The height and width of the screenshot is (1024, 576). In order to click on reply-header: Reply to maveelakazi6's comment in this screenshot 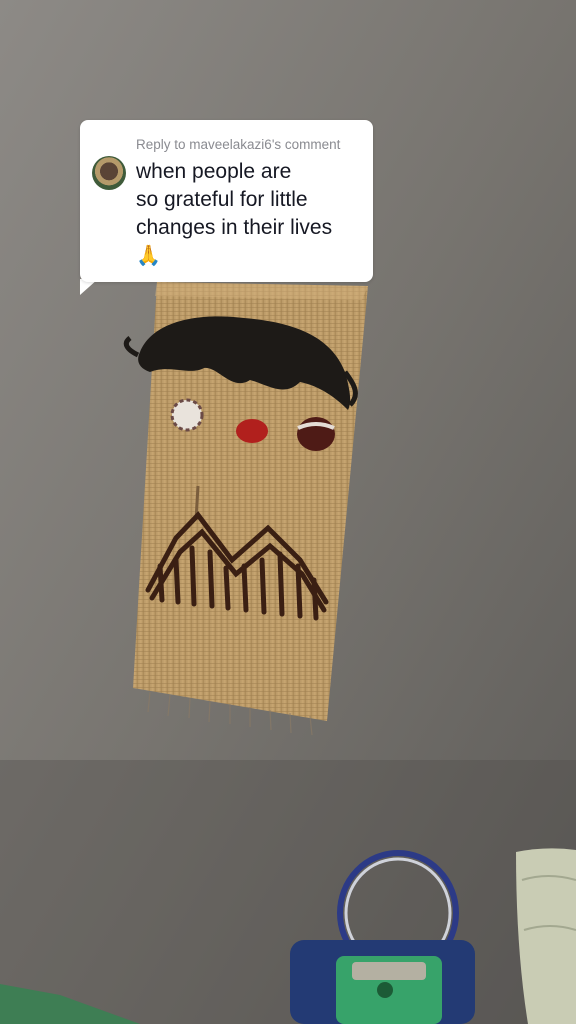, I will do `click(238, 144)`.